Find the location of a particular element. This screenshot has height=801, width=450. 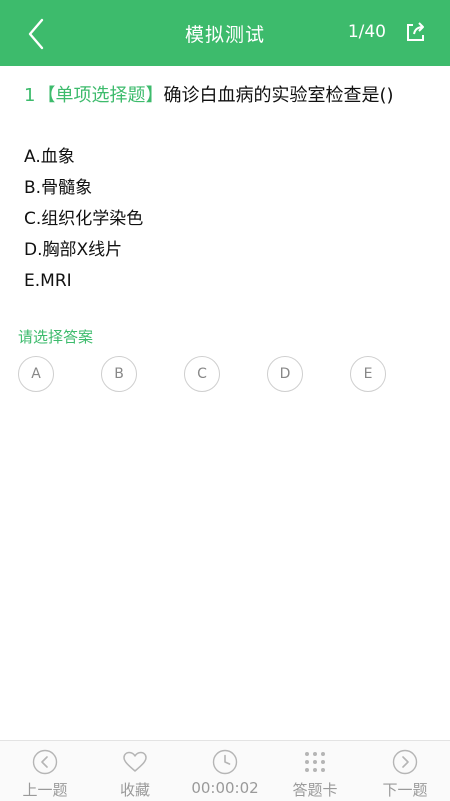

timer: 00:00:02 is located at coordinates (225, 771).